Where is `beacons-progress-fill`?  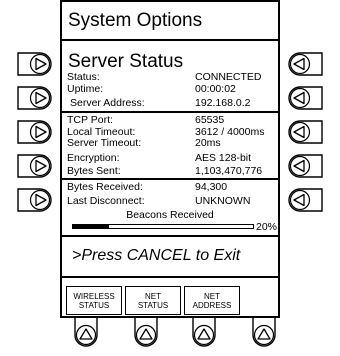 beacons-progress-fill is located at coordinates (91, 226).